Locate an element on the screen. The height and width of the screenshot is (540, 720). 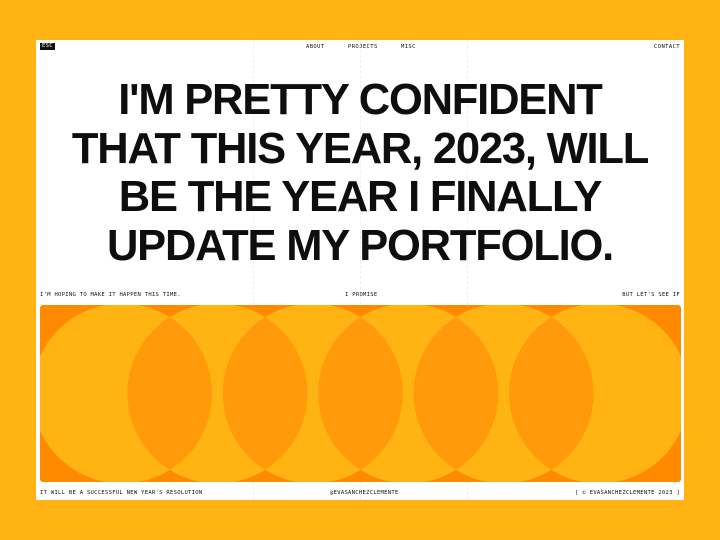
headline-line-2: THAT THIS YEAR, 2023, WILL is located at coordinates (360, 148).